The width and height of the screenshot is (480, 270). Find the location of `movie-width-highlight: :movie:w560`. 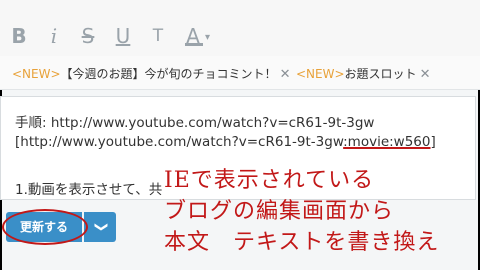

movie-width-highlight: :movie:w560 is located at coordinates (387, 142).